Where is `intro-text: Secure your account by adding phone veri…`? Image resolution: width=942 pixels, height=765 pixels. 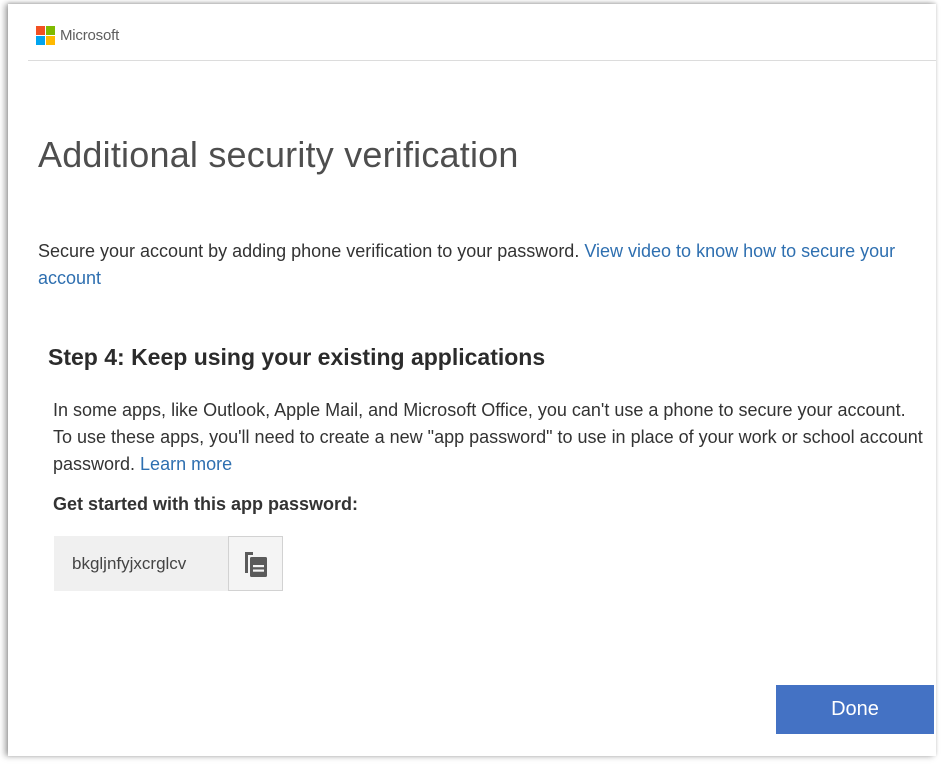 intro-text: Secure your account by adding phone veri… is located at coordinates (311, 251).